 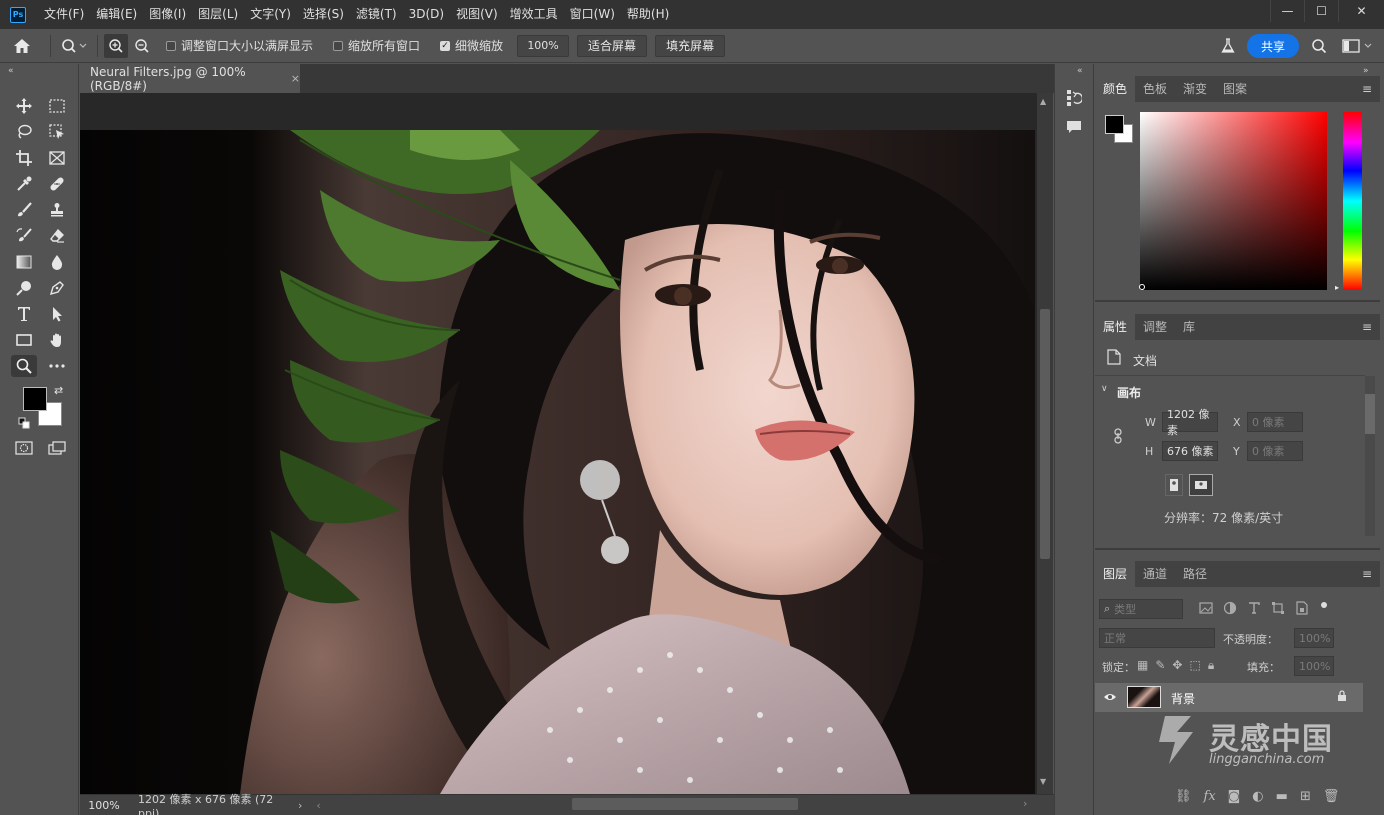 I want to click on rectangle-tool-icon, so click(x=24, y=340).